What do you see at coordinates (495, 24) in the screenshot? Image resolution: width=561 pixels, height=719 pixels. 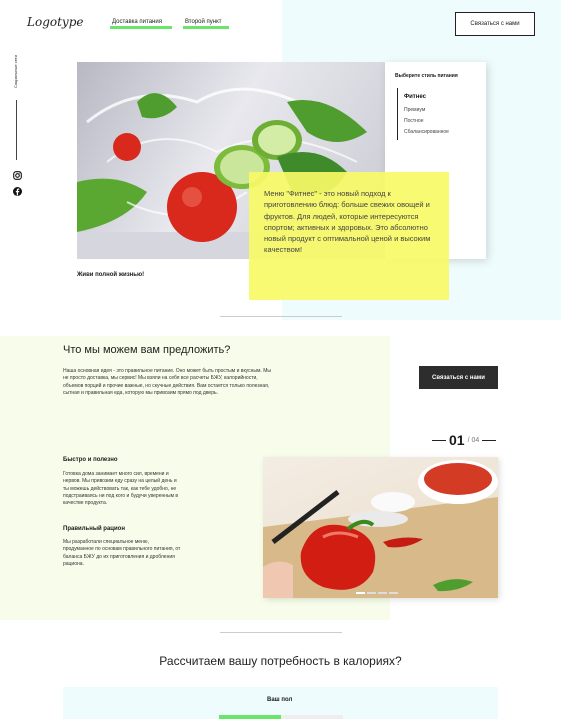 I see `contact-button: Связаться с нами` at bounding box center [495, 24].